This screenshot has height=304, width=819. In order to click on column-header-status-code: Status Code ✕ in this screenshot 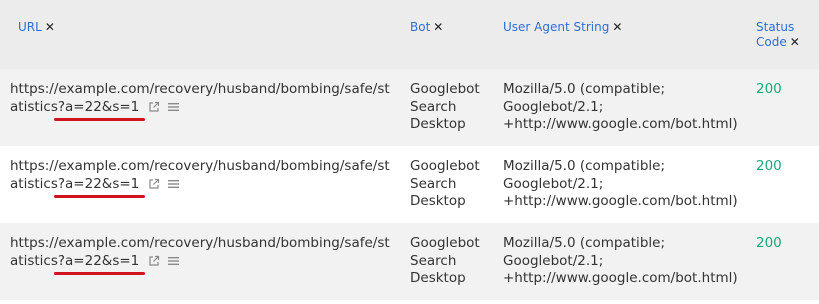, I will do `click(786, 35)`.